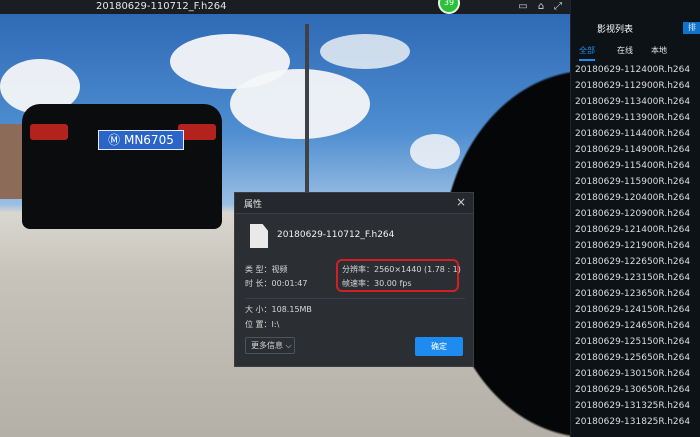 This screenshot has width=700, height=437. What do you see at coordinates (141, 140) in the screenshot?
I see `license-plate: Ⓜ MN6705` at bounding box center [141, 140].